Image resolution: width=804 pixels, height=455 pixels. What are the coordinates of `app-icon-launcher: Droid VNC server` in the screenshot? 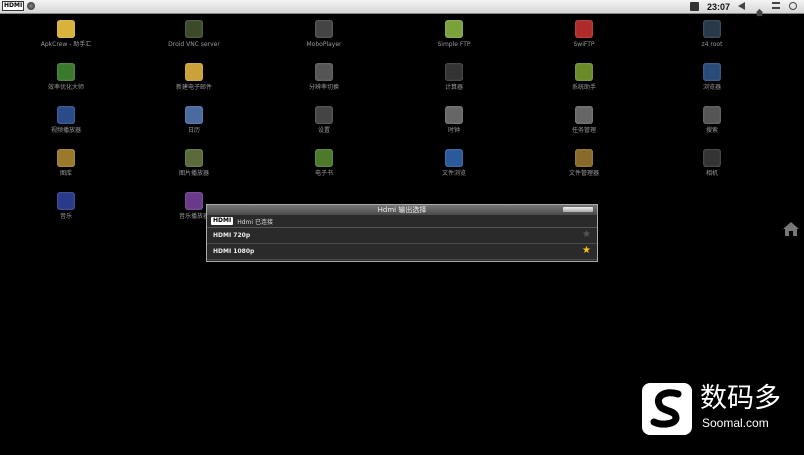 It's located at (194, 37).